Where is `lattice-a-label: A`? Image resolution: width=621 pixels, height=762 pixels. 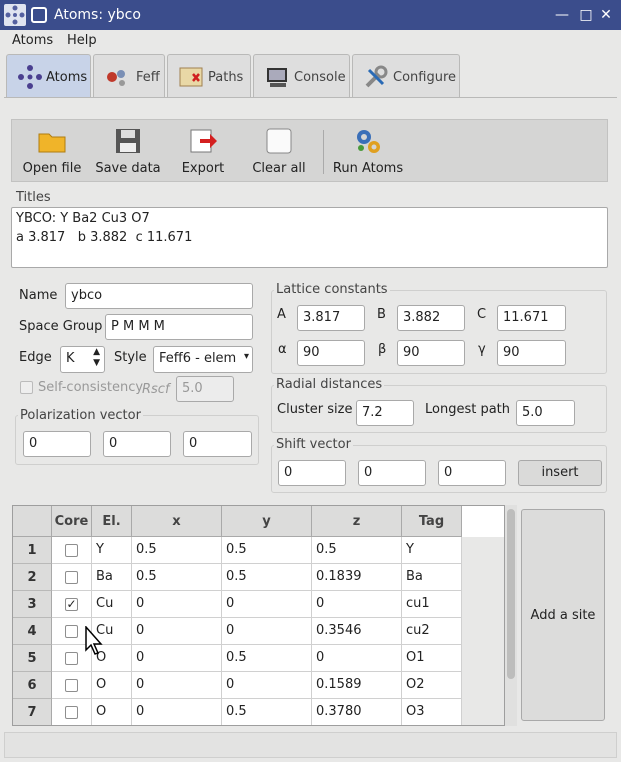 lattice-a-label: A is located at coordinates (281, 314).